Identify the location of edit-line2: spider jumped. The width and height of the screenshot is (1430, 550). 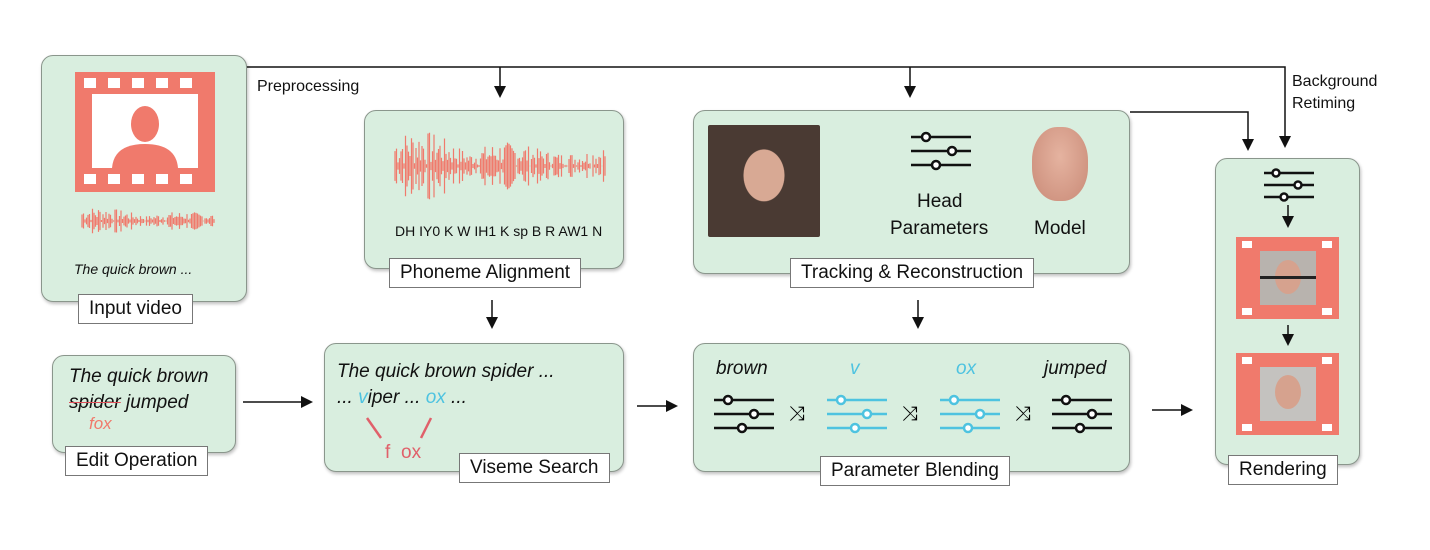
(128, 403).